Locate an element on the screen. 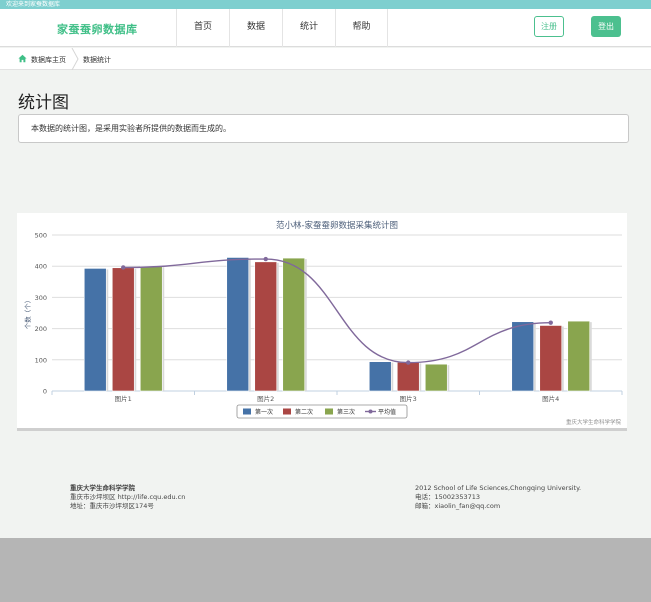 This screenshot has height=602, width=651. legend-swatch-第二次 is located at coordinates (287, 411).